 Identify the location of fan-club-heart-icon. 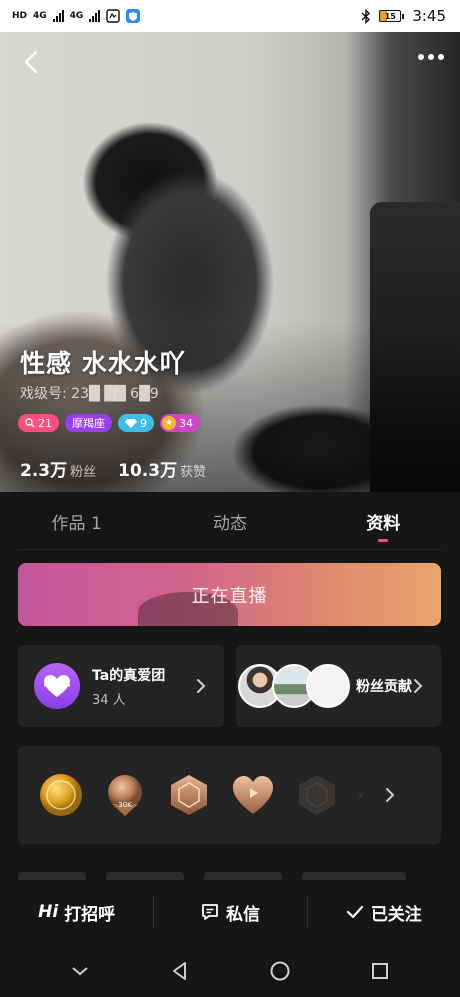
(57, 686).